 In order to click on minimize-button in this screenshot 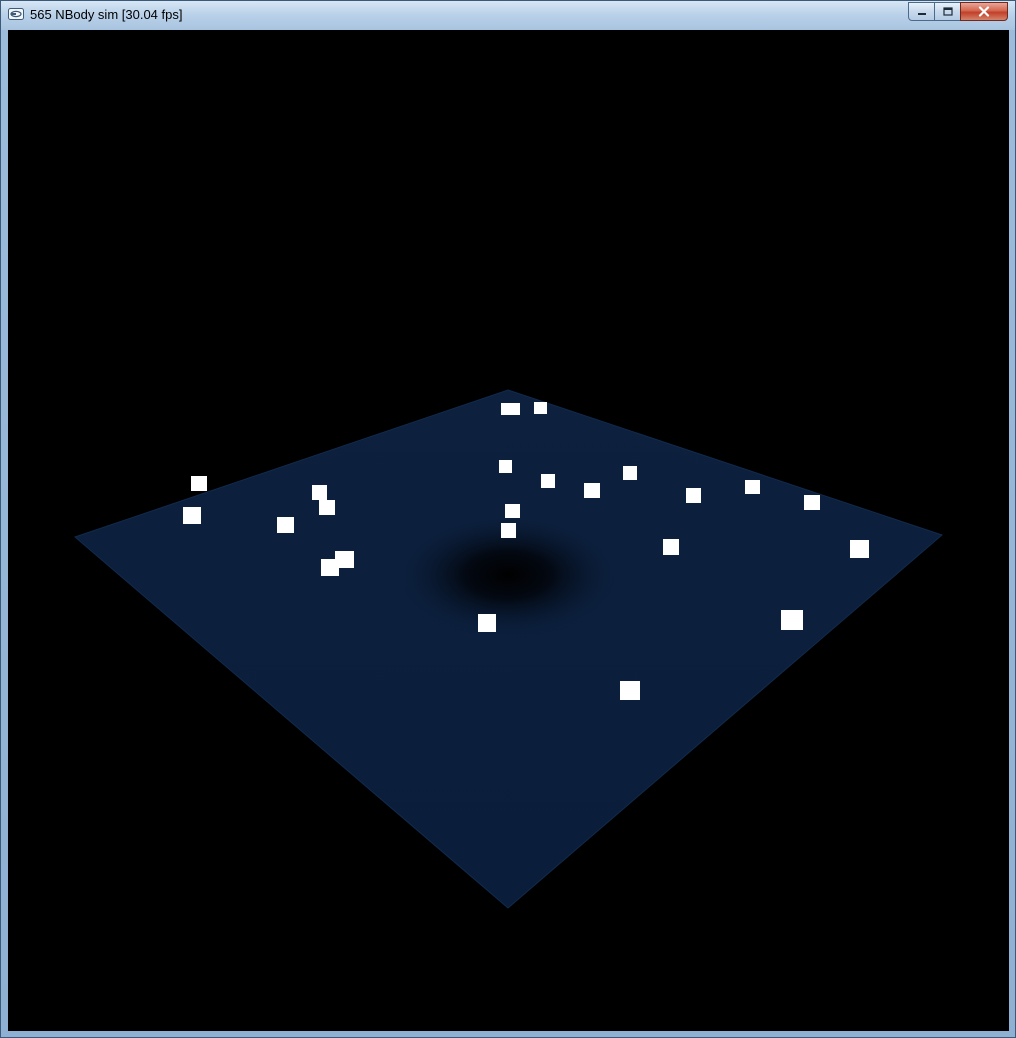, I will do `click(921, 11)`.